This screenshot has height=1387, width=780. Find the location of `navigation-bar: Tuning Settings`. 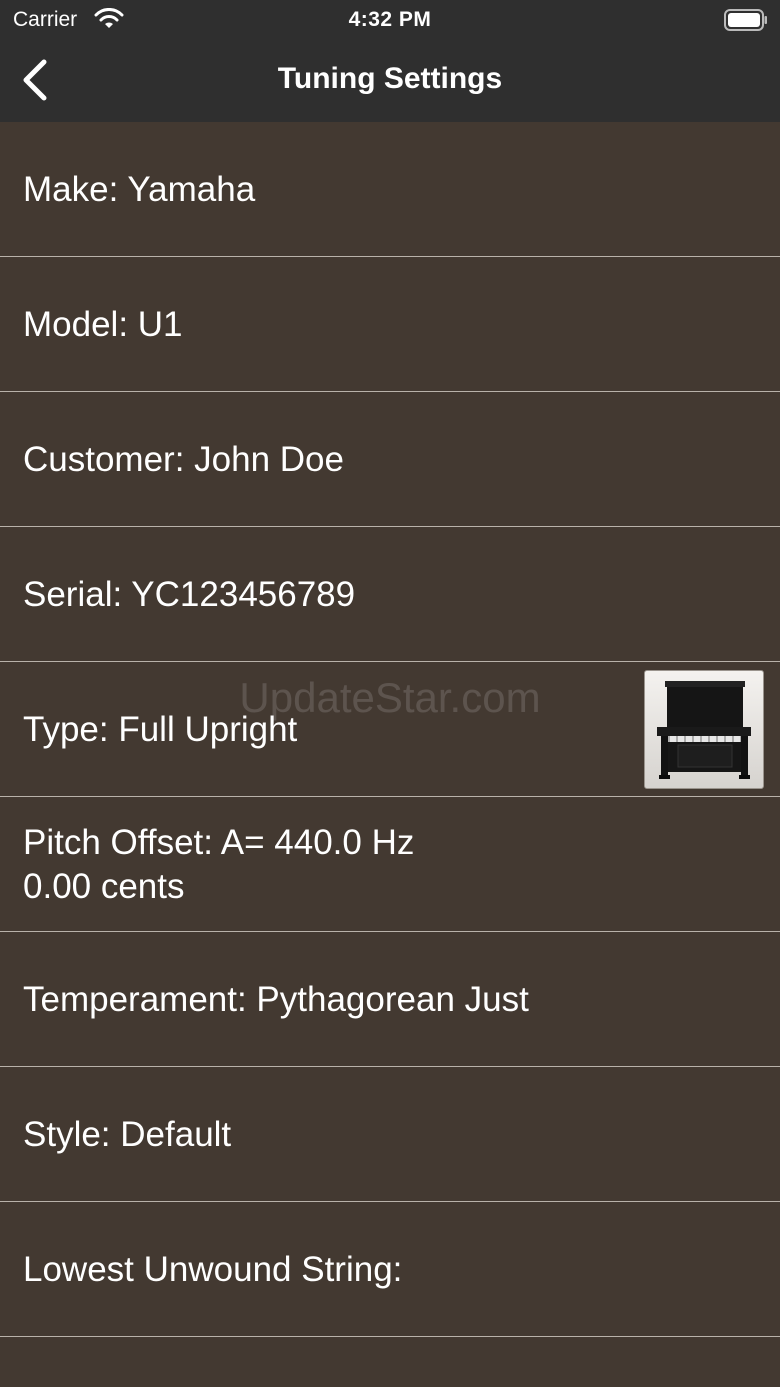

navigation-bar: Tuning Settings is located at coordinates (390, 81).